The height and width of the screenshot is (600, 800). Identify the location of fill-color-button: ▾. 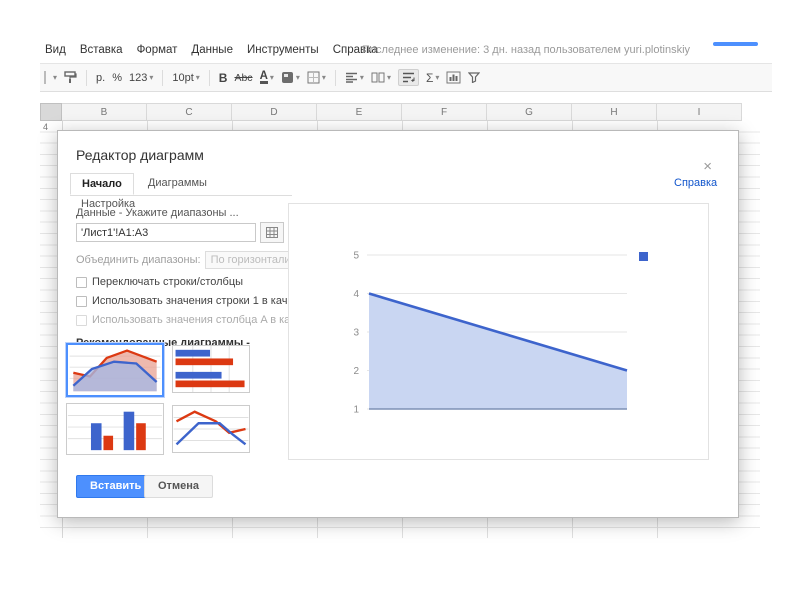
(290, 77).